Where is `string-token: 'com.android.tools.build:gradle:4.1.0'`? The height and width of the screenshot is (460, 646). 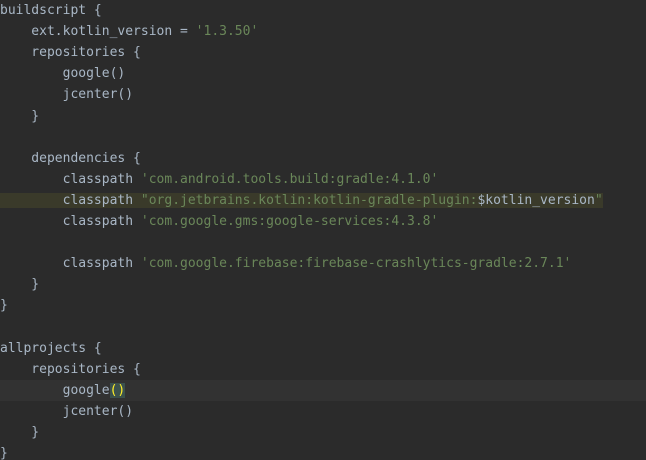 string-token: 'com.android.tools.build:gradle:4.1.0' is located at coordinates (289, 179).